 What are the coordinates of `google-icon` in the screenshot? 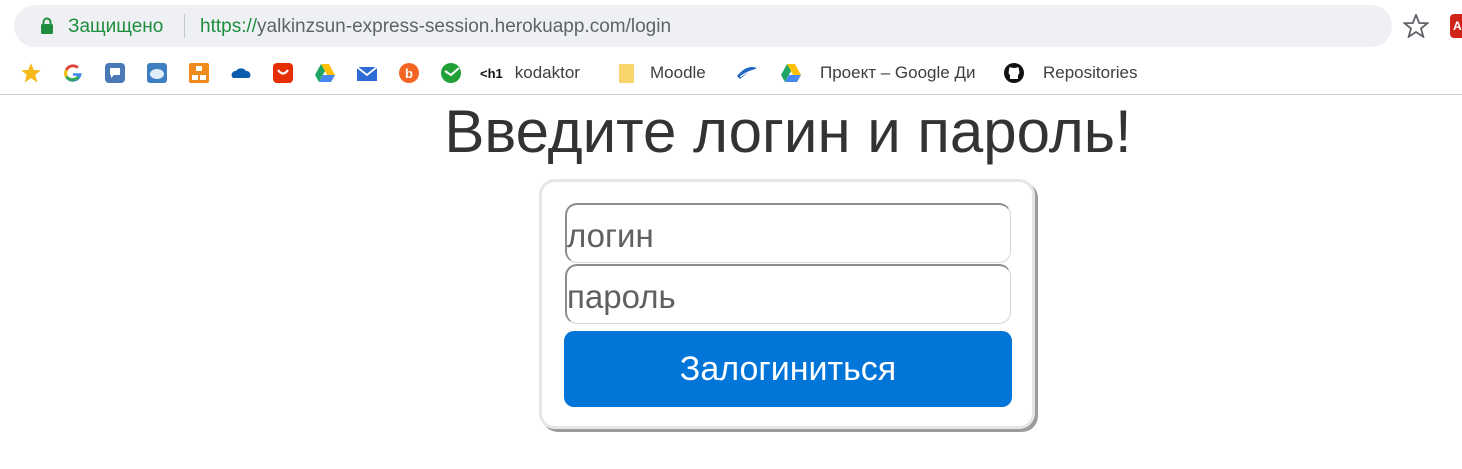 It's located at (73, 73).